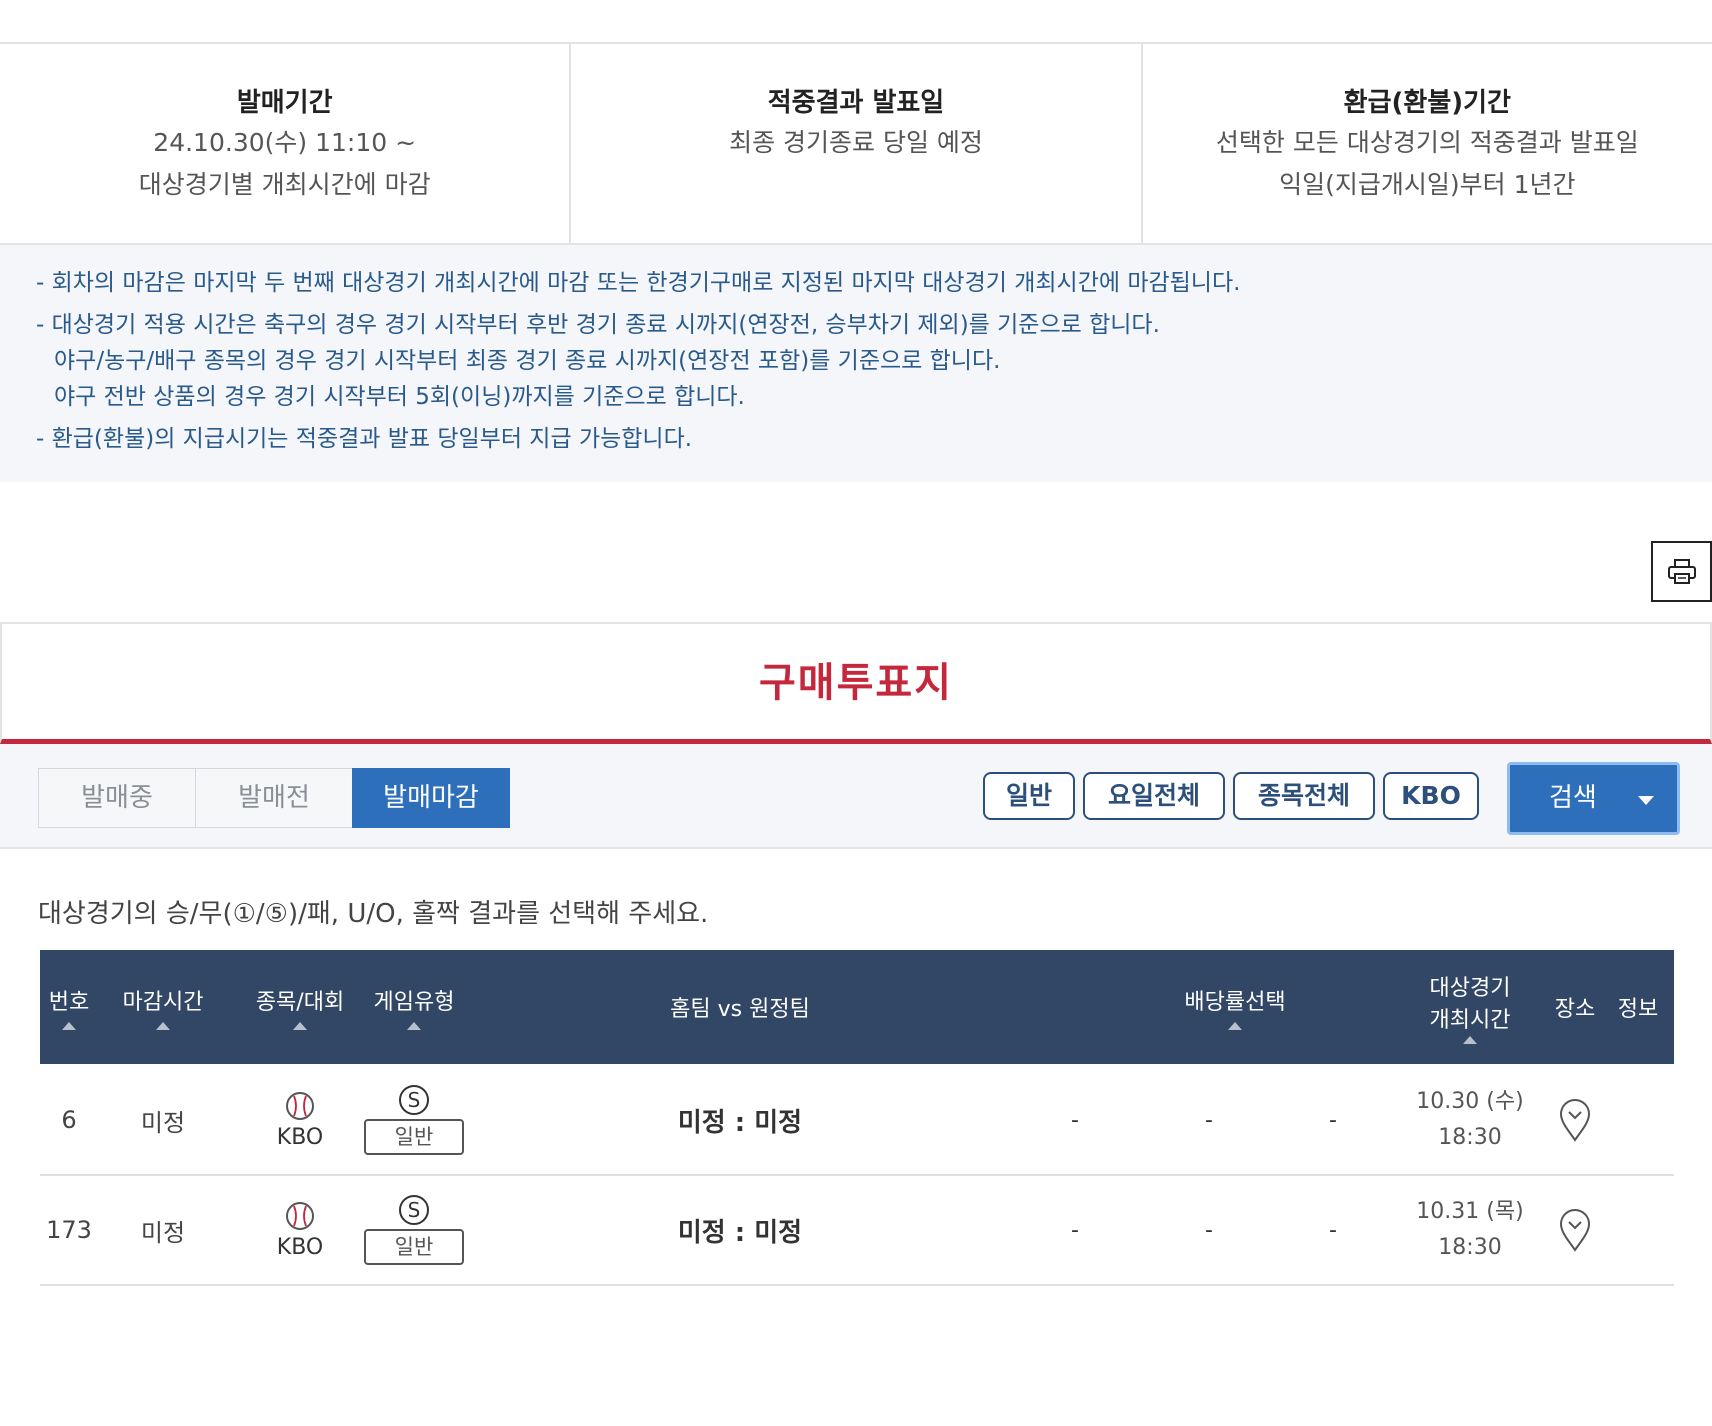  I want to click on print-button, so click(1681, 571).